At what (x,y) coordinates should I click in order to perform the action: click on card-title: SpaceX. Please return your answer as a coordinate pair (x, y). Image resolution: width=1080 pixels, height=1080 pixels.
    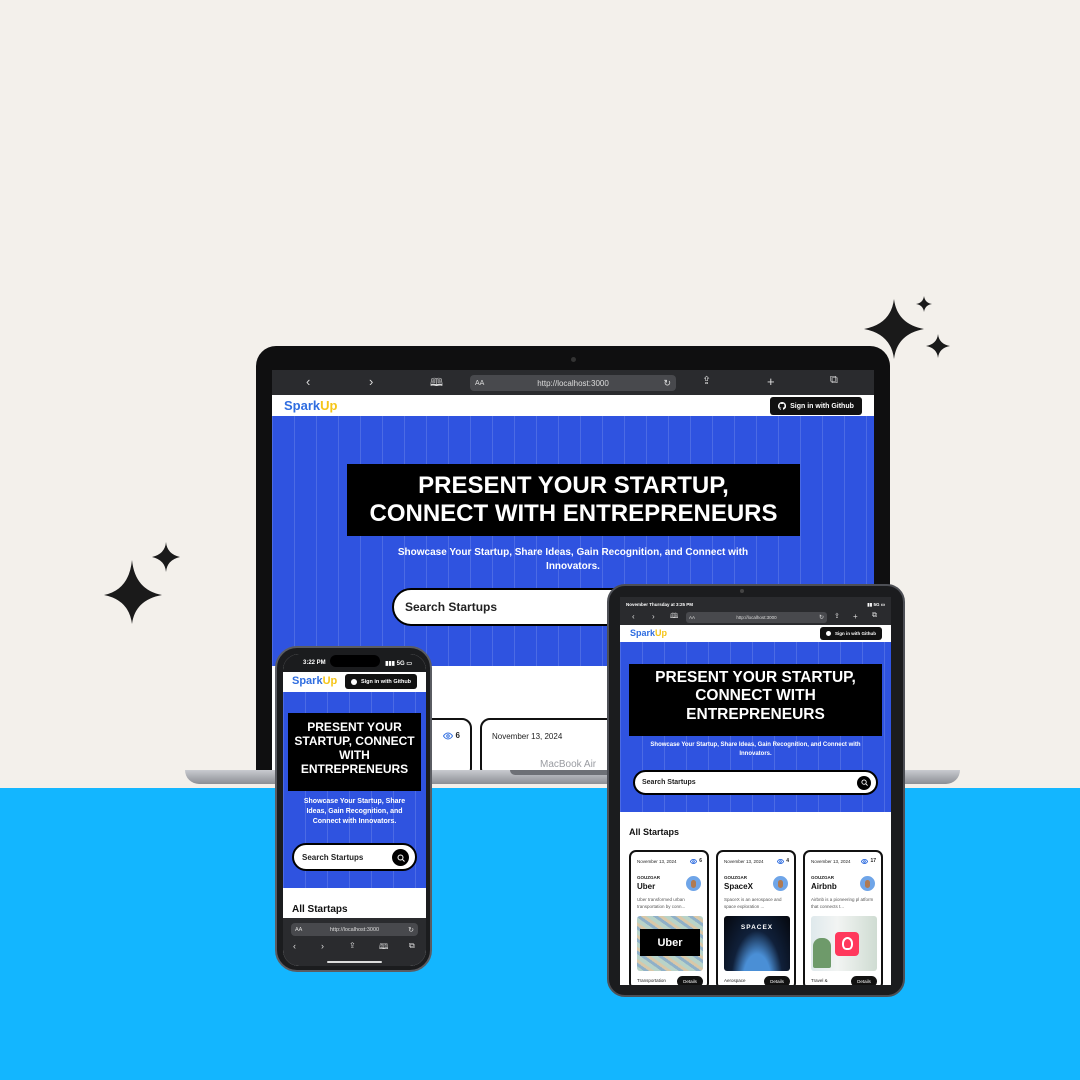
    Looking at the image, I should click on (738, 886).